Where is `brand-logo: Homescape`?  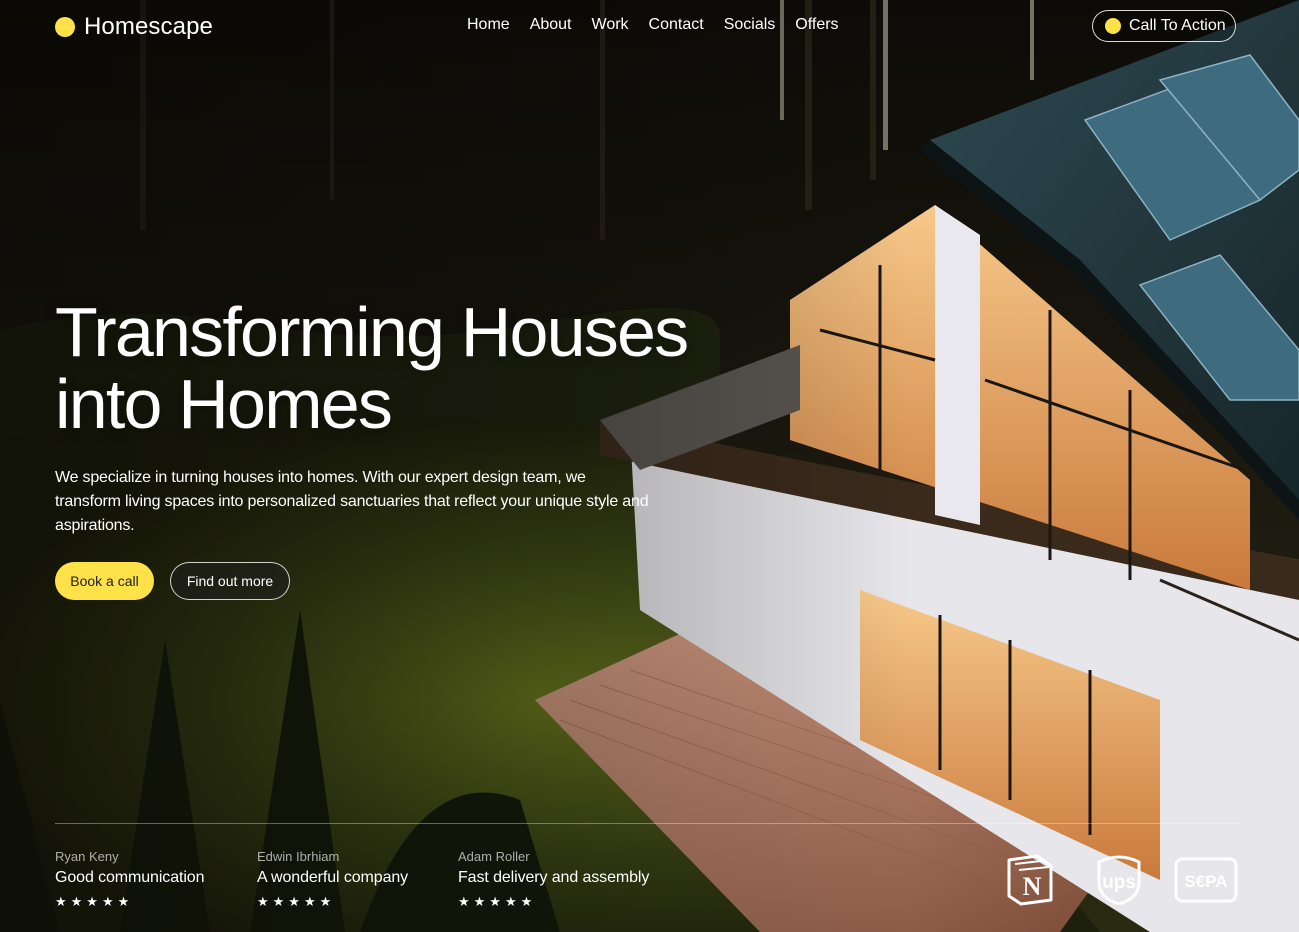
brand-logo: Homescape is located at coordinates (134, 27).